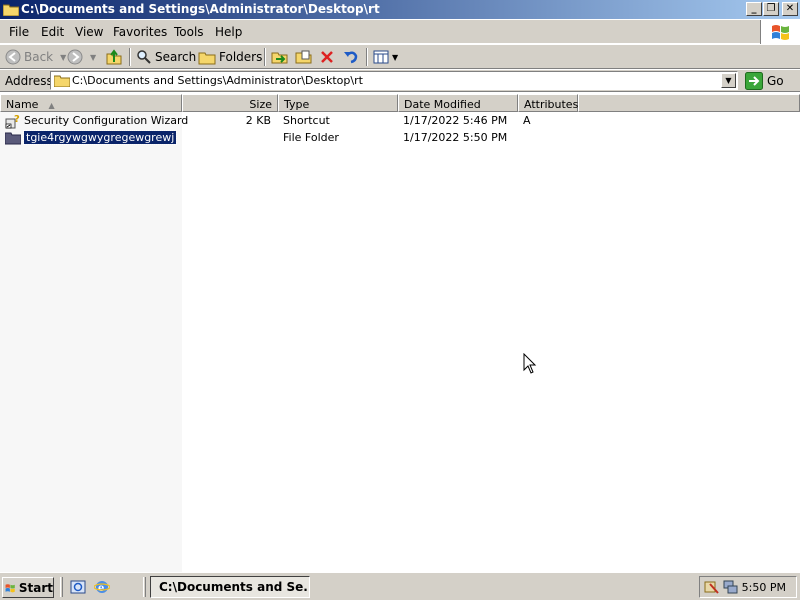  I want to click on windows-logo, so click(780, 32).